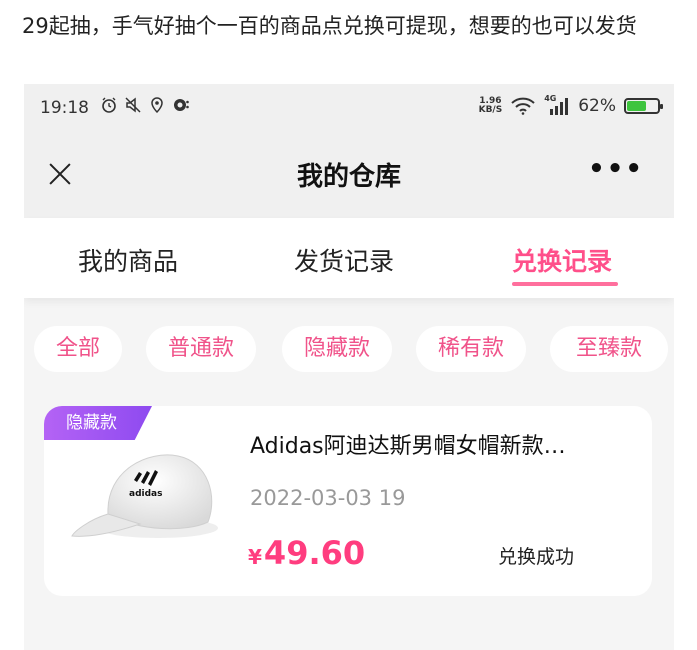  What do you see at coordinates (471, 349) in the screenshot?
I see `filter-rare: 稀有款` at bounding box center [471, 349].